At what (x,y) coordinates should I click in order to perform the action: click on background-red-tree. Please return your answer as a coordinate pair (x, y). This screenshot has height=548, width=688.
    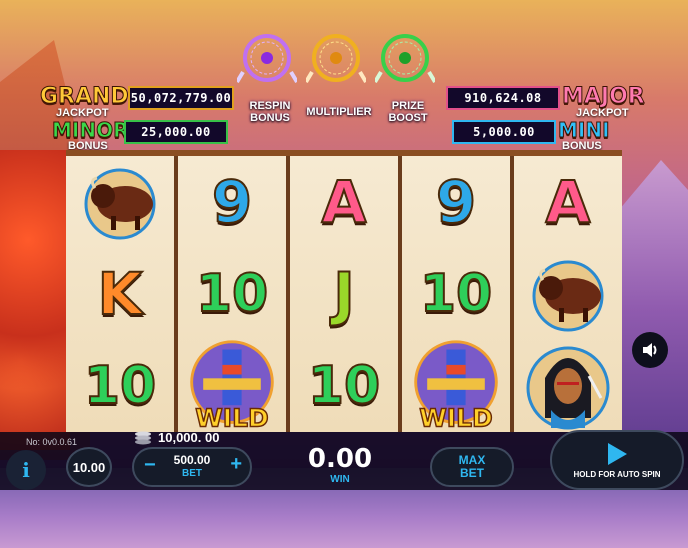
    Looking at the image, I should click on (35, 300).